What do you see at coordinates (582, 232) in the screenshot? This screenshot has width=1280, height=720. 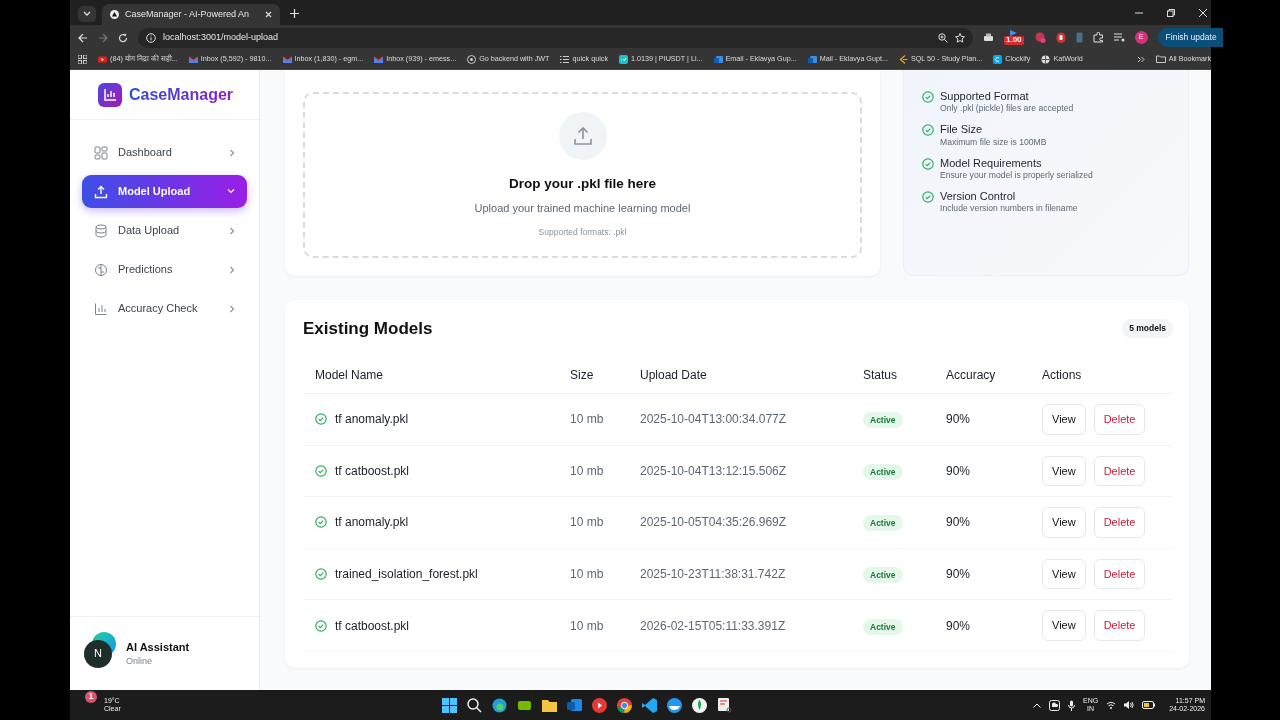 I see `supported-formats: Supported formats: .pkl` at bounding box center [582, 232].